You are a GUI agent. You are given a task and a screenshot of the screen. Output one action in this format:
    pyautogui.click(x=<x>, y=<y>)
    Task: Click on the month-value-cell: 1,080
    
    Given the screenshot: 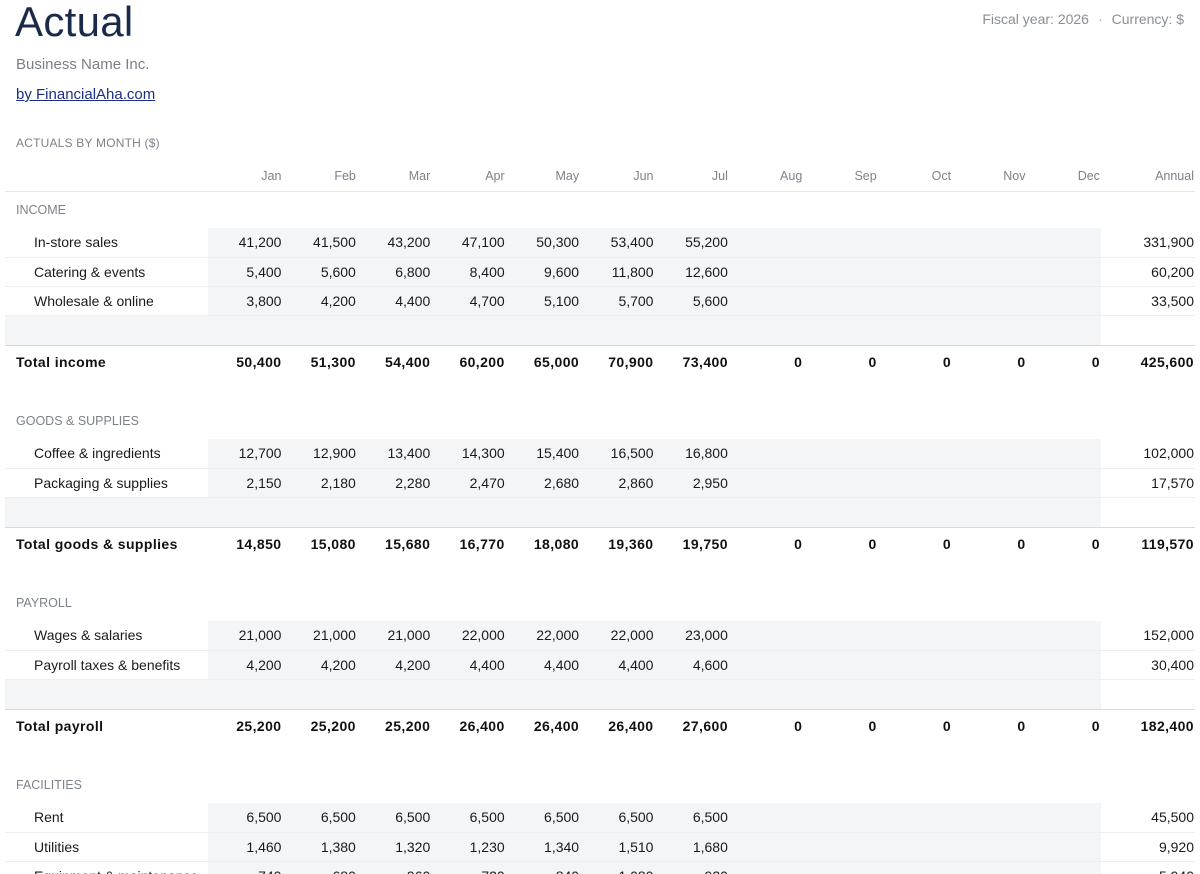 What is the action you would take?
    pyautogui.click(x=617, y=867)
    